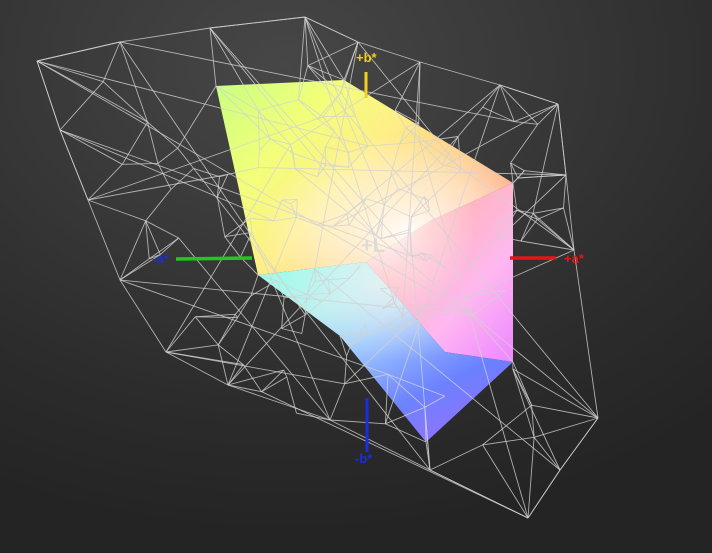  I want to click on plus-b-axis-label: +b*, so click(367, 57).